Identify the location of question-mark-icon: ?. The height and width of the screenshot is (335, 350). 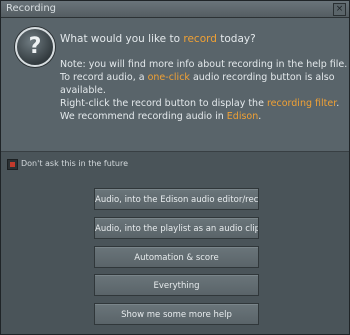
(35, 47).